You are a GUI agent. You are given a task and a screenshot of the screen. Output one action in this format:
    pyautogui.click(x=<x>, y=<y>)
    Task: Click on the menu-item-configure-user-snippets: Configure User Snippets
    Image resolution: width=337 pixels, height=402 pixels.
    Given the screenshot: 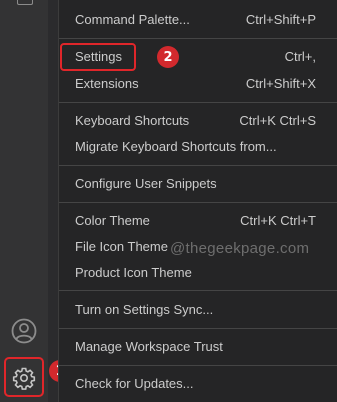 What is the action you would take?
    pyautogui.click(x=198, y=184)
    